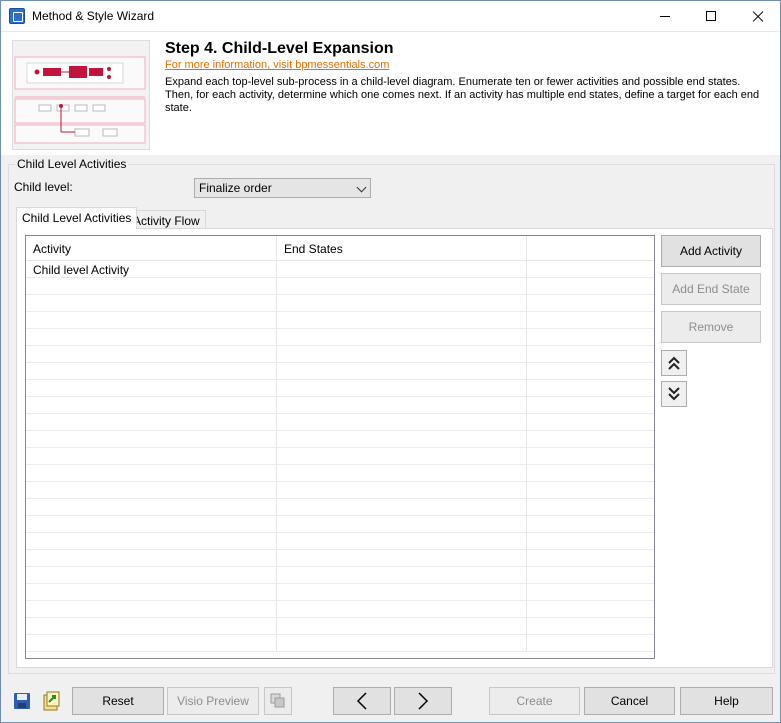 Image resolution: width=781 pixels, height=723 pixels. What do you see at coordinates (711, 289) in the screenshot?
I see `add-end-state-button: Add End State` at bounding box center [711, 289].